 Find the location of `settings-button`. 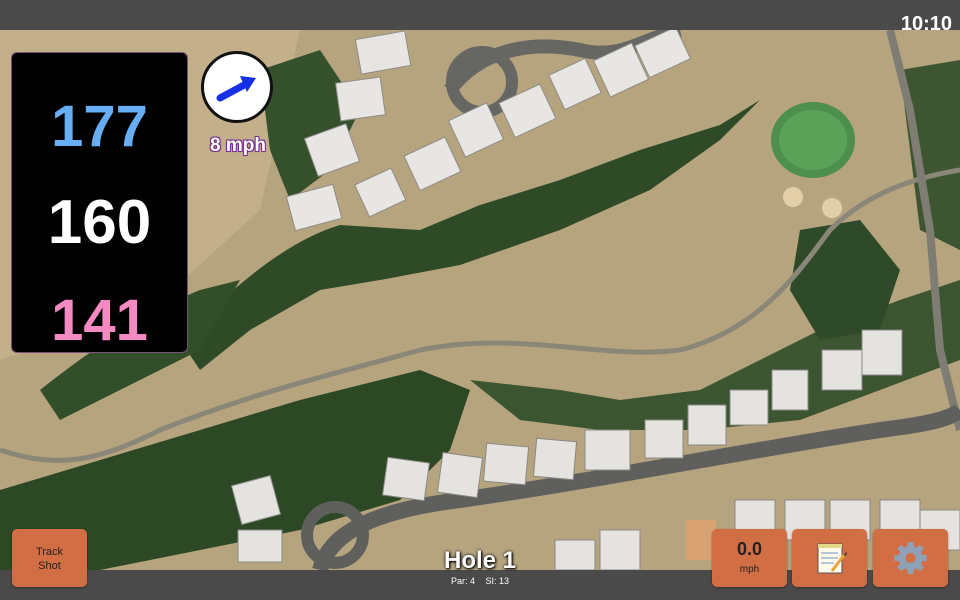

settings-button is located at coordinates (910, 558).